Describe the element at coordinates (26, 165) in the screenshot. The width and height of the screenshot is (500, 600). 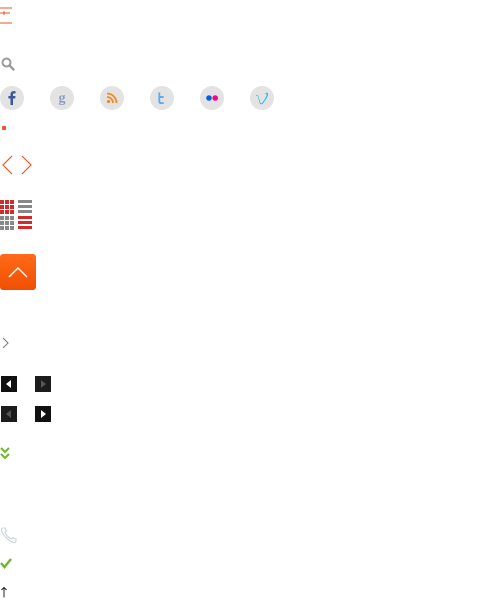
I see `chevron-right-icon` at that location.